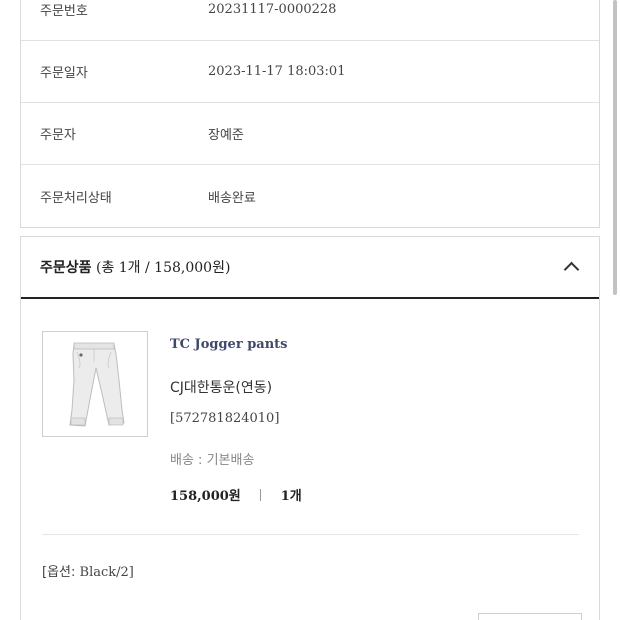 The height and width of the screenshot is (620, 620). I want to click on price-separator, so click(260, 494).